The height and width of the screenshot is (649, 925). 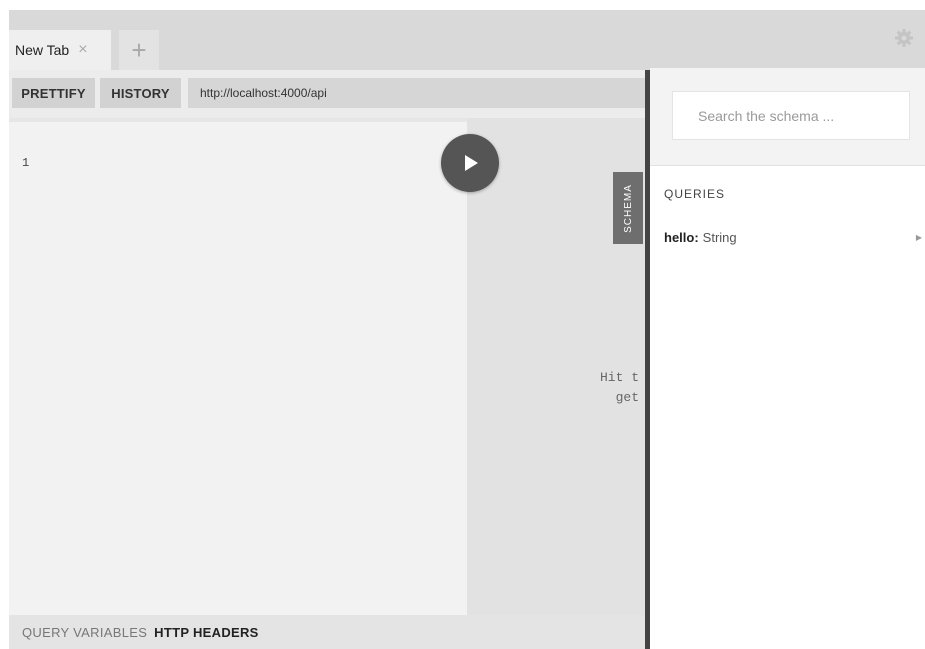 I want to click on schema-tab-label: SCHEMA, so click(x=628, y=208).